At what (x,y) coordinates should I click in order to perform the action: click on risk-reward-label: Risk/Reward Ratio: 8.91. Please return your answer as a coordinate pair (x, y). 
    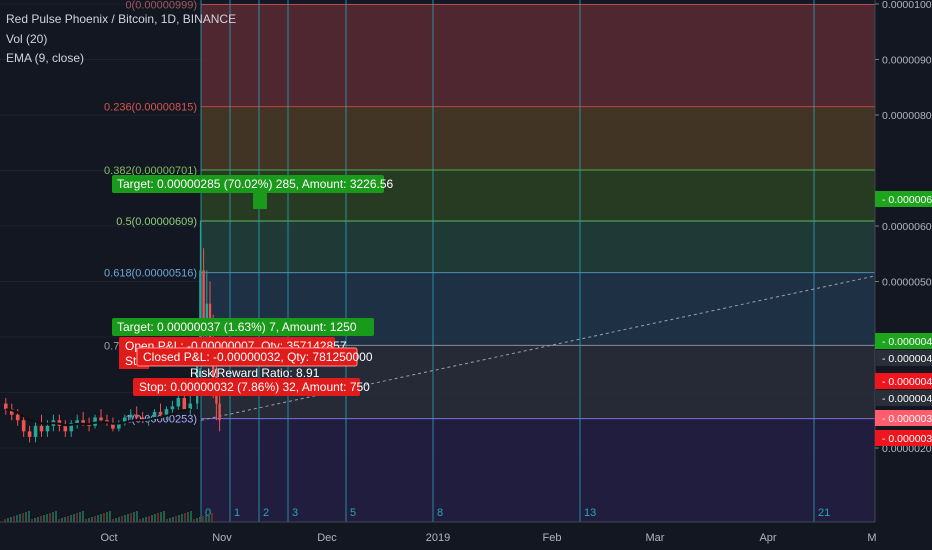
    Looking at the image, I should click on (255, 373).